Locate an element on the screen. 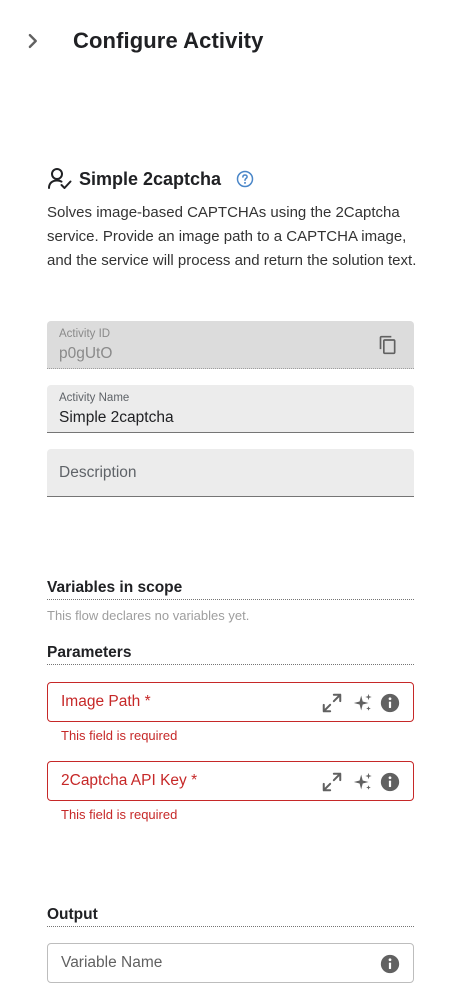 This screenshot has height=1000, width=470. variables-heading: Variables in scope is located at coordinates (230, 589).